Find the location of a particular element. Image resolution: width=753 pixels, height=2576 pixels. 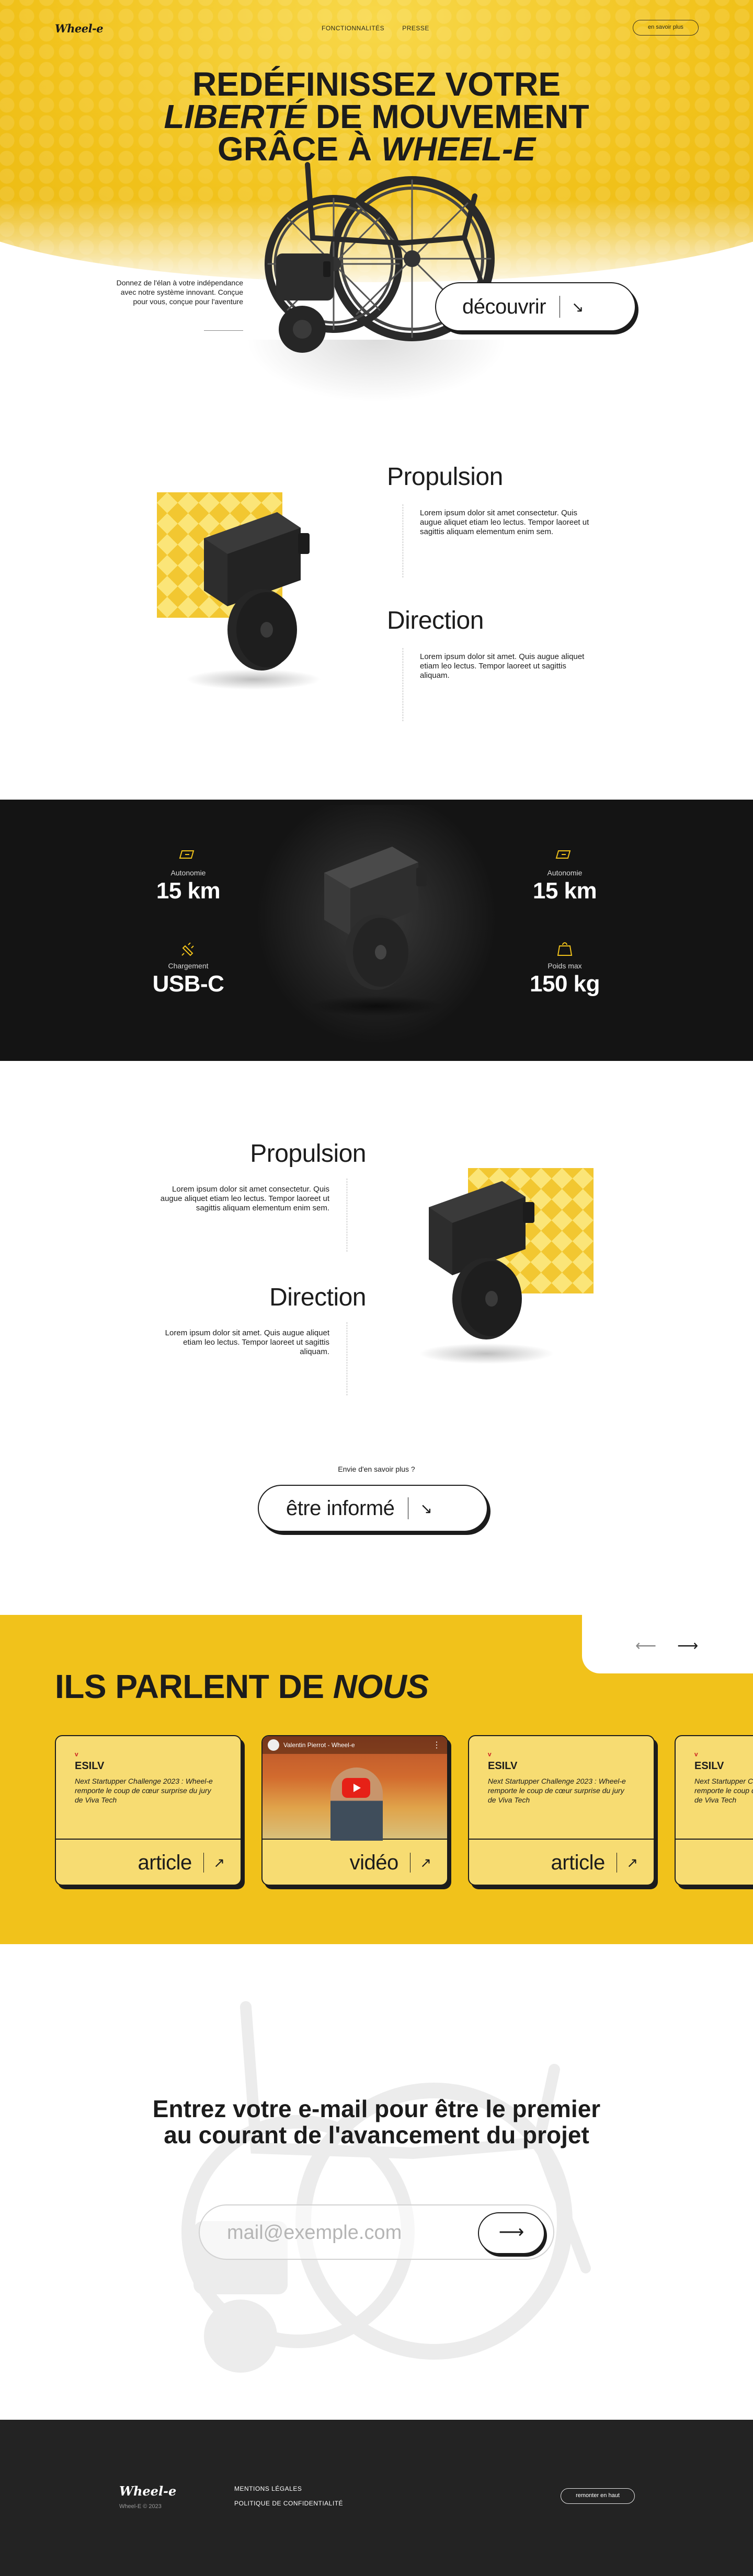

video-thumbnail: Valentin Pierrot - Wheel-e ⋮ is located at coordinates (355, 1788).